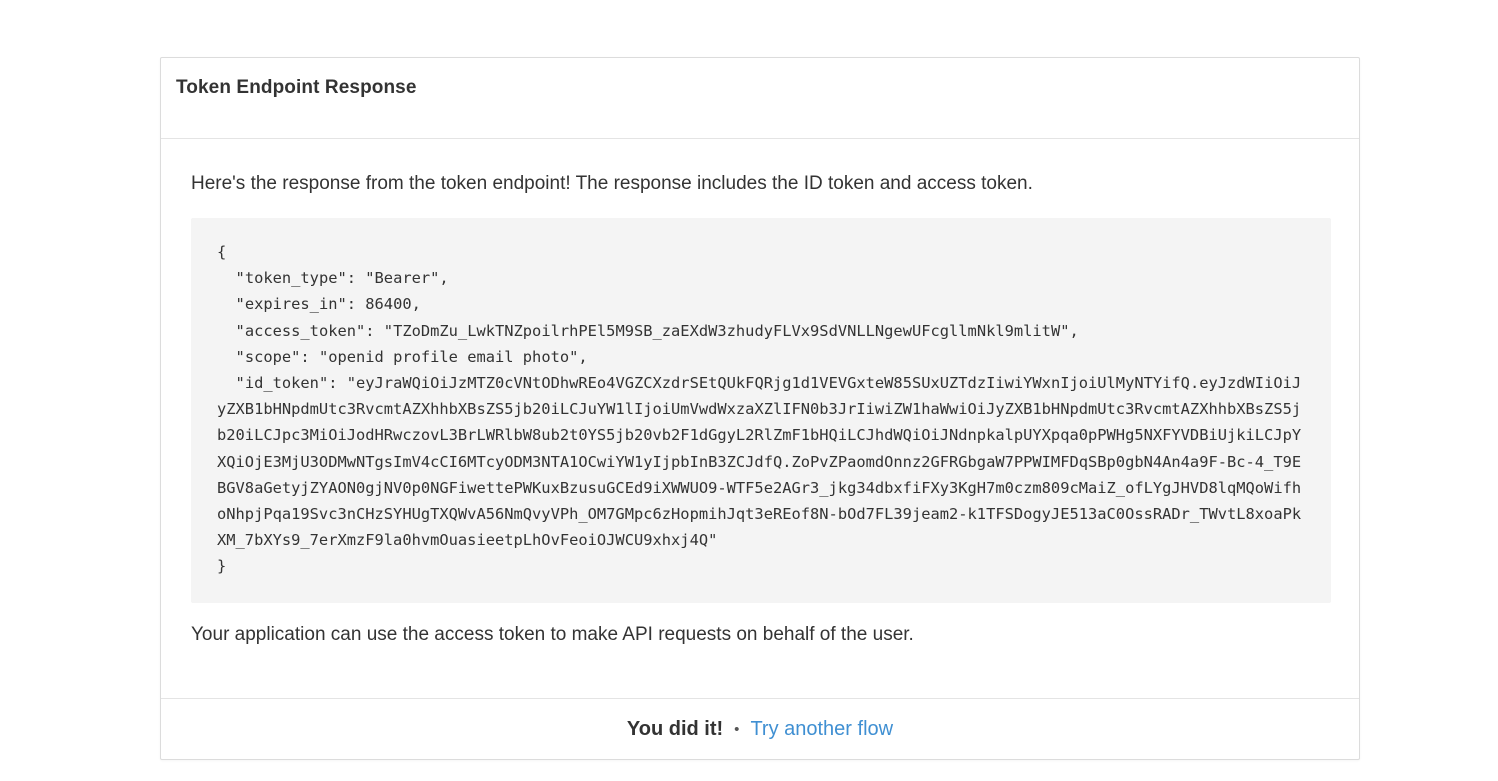 The width and height of the screenshot is (1498, 781). Describe the element at coordinates (821, 729) in the screenshot. I see `try-another-flow-link: Try another flow` at that location.